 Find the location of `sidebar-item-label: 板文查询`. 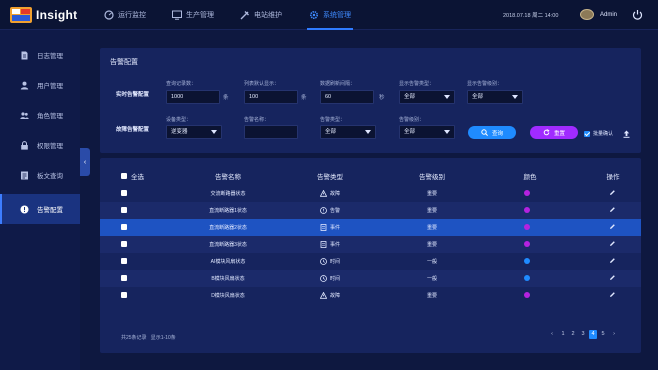

sidebar-item-label: 板文查询 is located at coordinates (50, 176).